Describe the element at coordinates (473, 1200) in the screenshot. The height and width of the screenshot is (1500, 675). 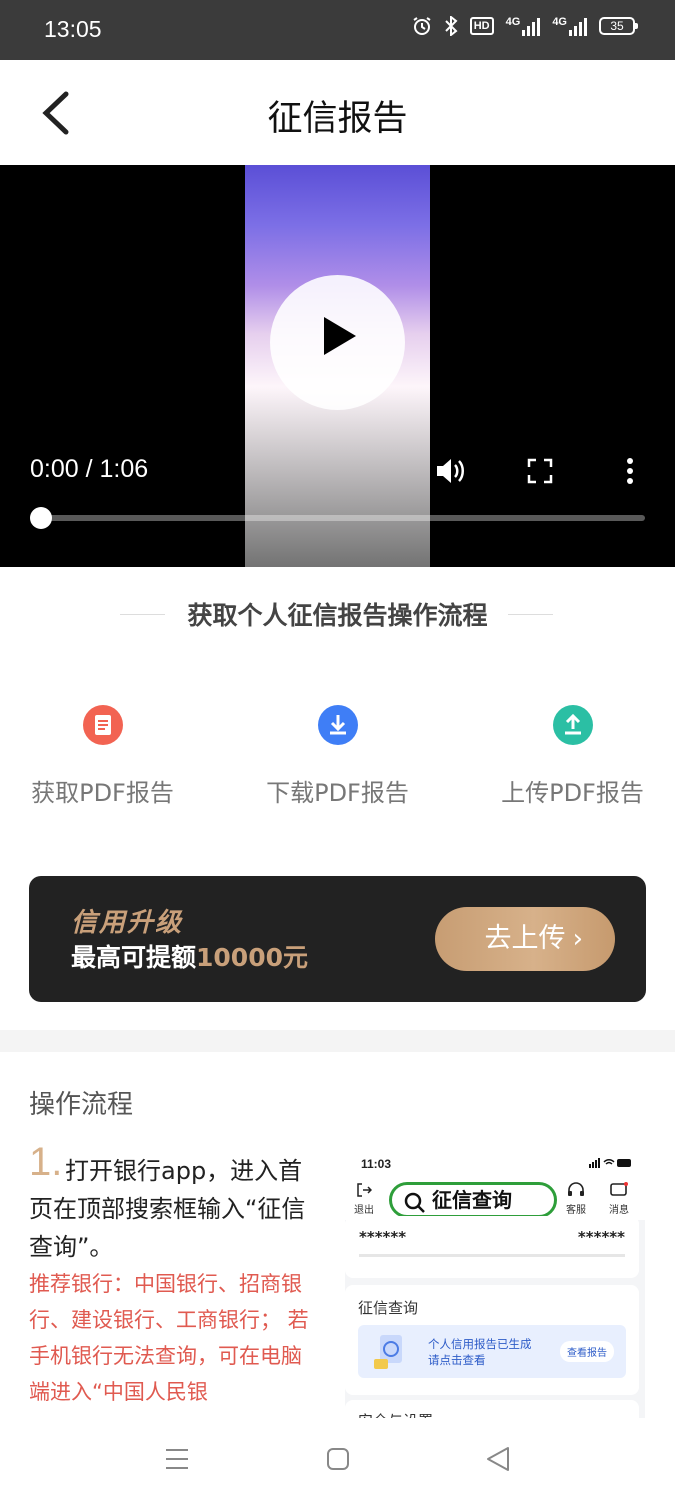
I see `shot-search-bar: 征信查询` at that location.